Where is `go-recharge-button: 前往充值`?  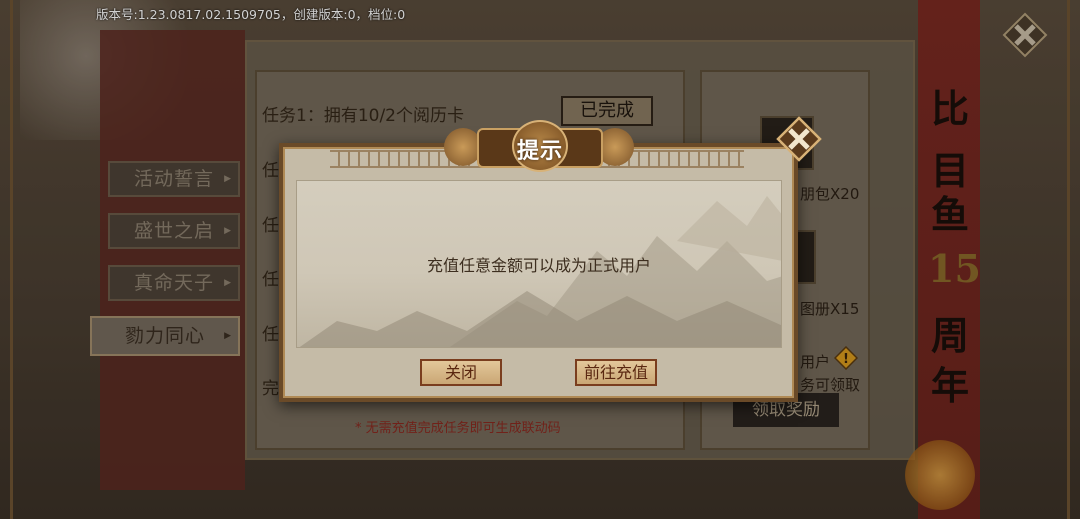 go-recharge-button: 前往充值 is located at coordinates (616, 372).